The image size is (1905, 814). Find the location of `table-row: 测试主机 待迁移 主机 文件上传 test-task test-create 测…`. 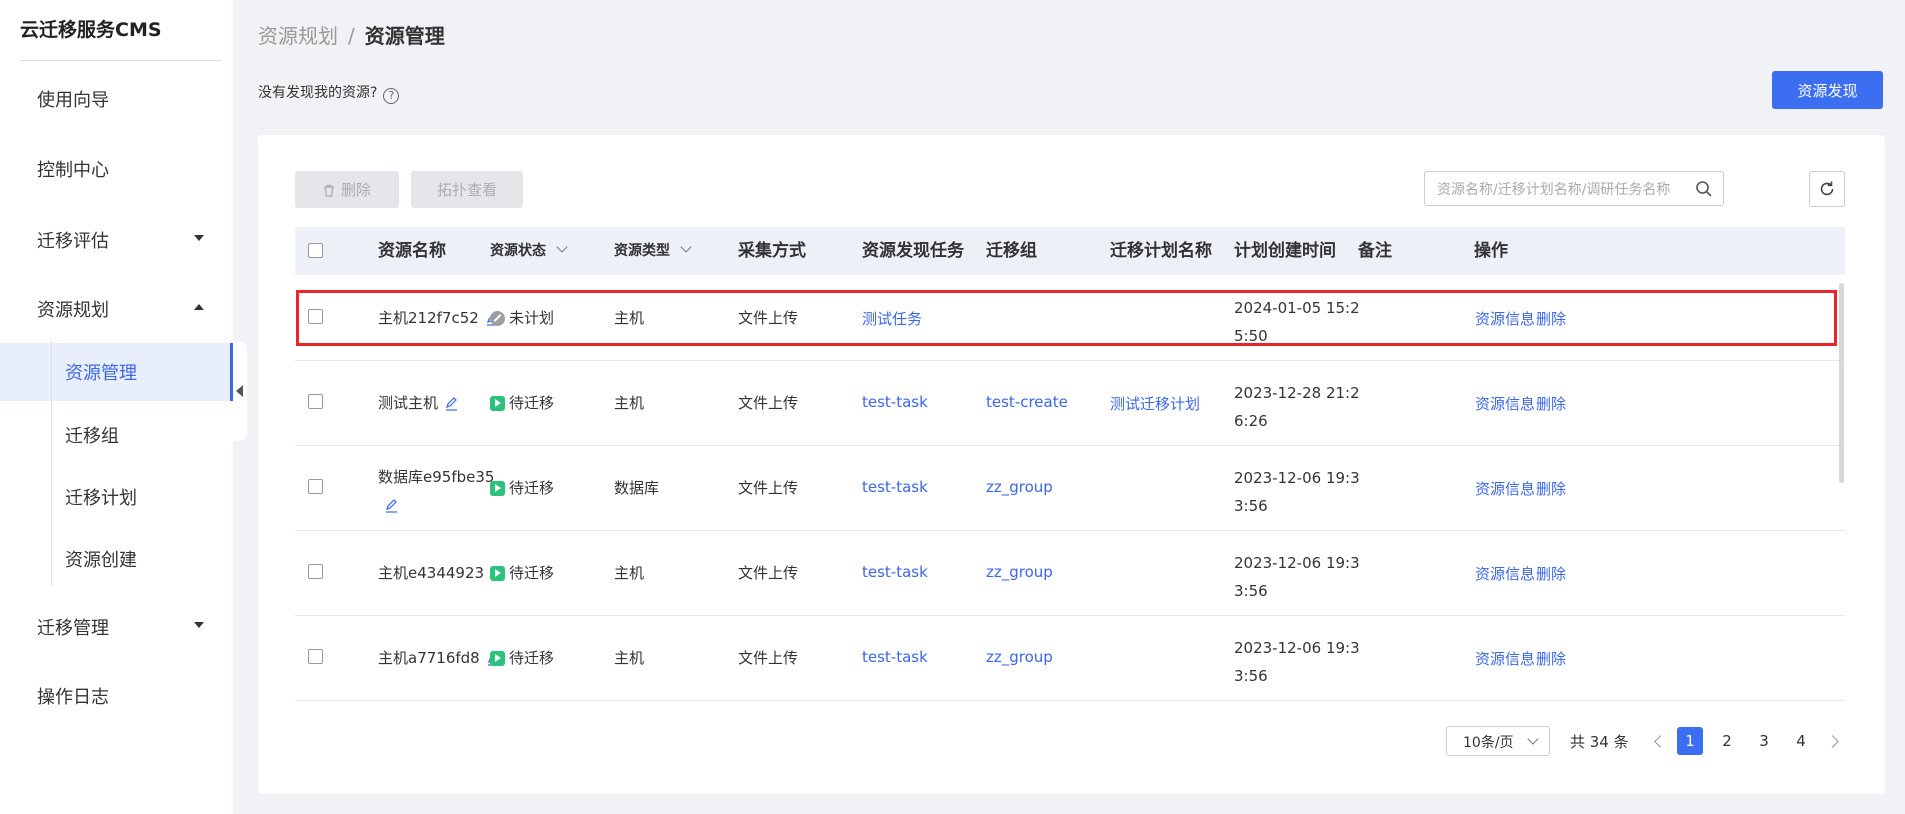

table-row: 测试主机 待迁移 主机 文件上传 test-task test-create 测… is located at coordinates (1070, 403).